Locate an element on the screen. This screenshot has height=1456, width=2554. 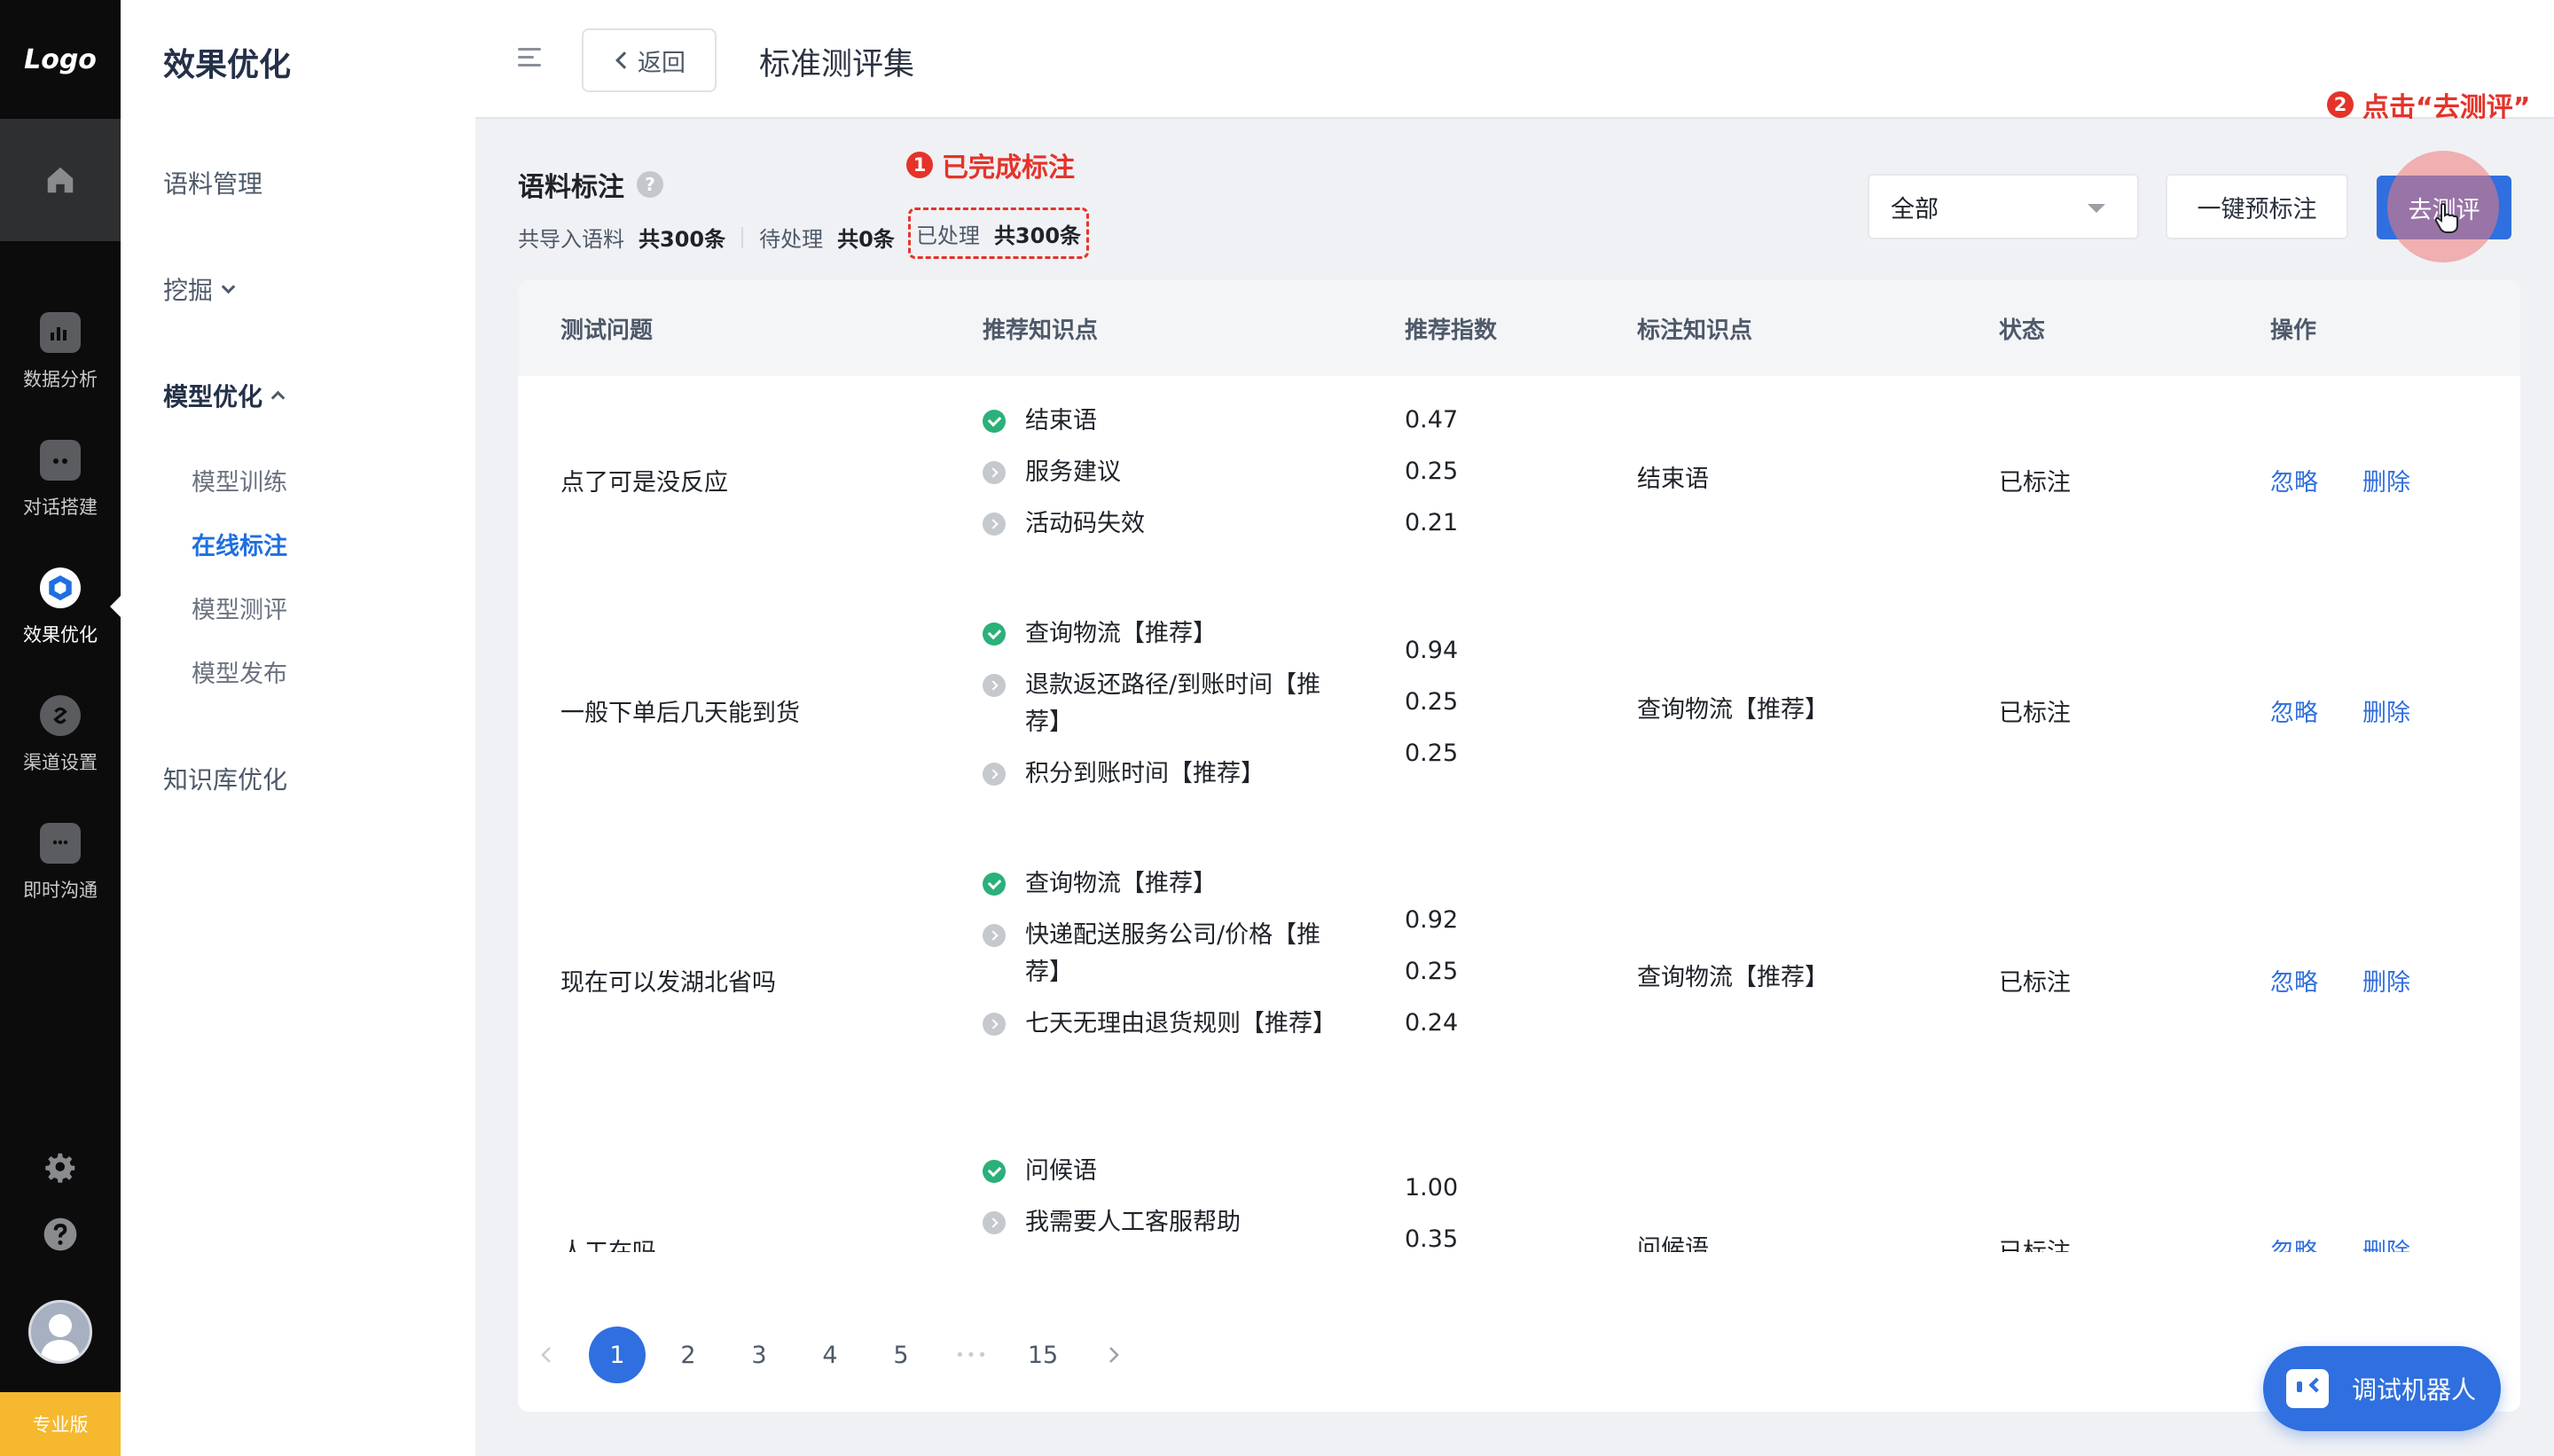
annotation-step-2: 2 点击“去测评” is located at coordinates (2428, 104).